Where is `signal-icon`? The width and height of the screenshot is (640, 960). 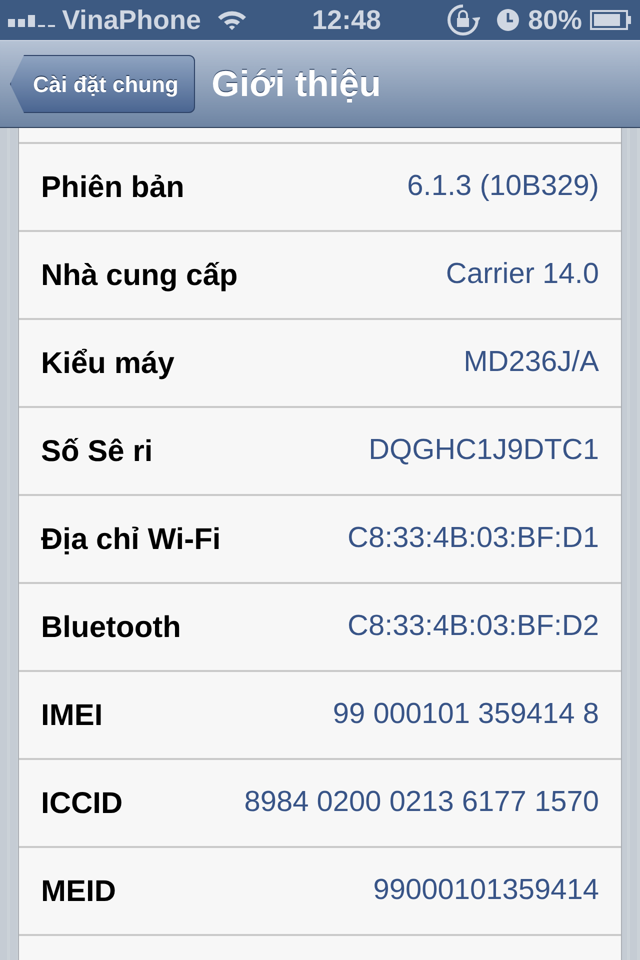
signal-icon is located at coordinates (33, 20).